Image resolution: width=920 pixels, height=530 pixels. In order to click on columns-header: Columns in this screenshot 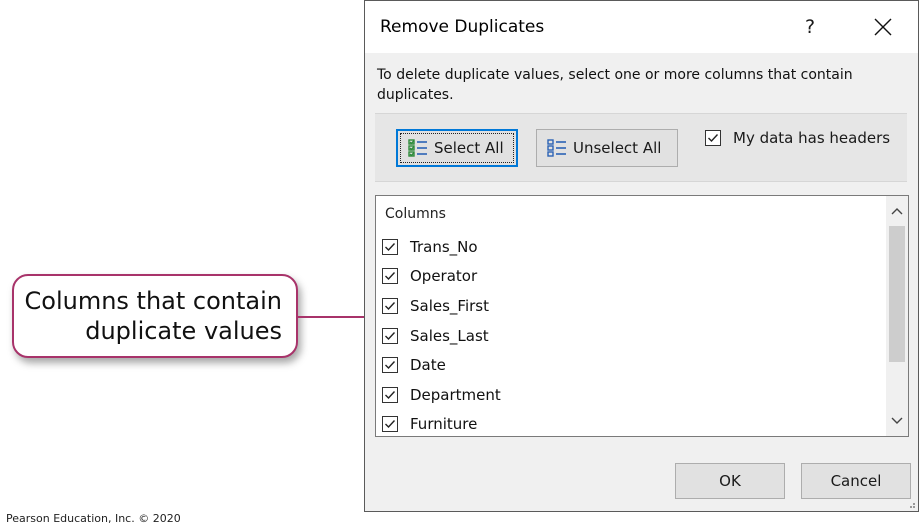, I will do `click(415, 214)`.